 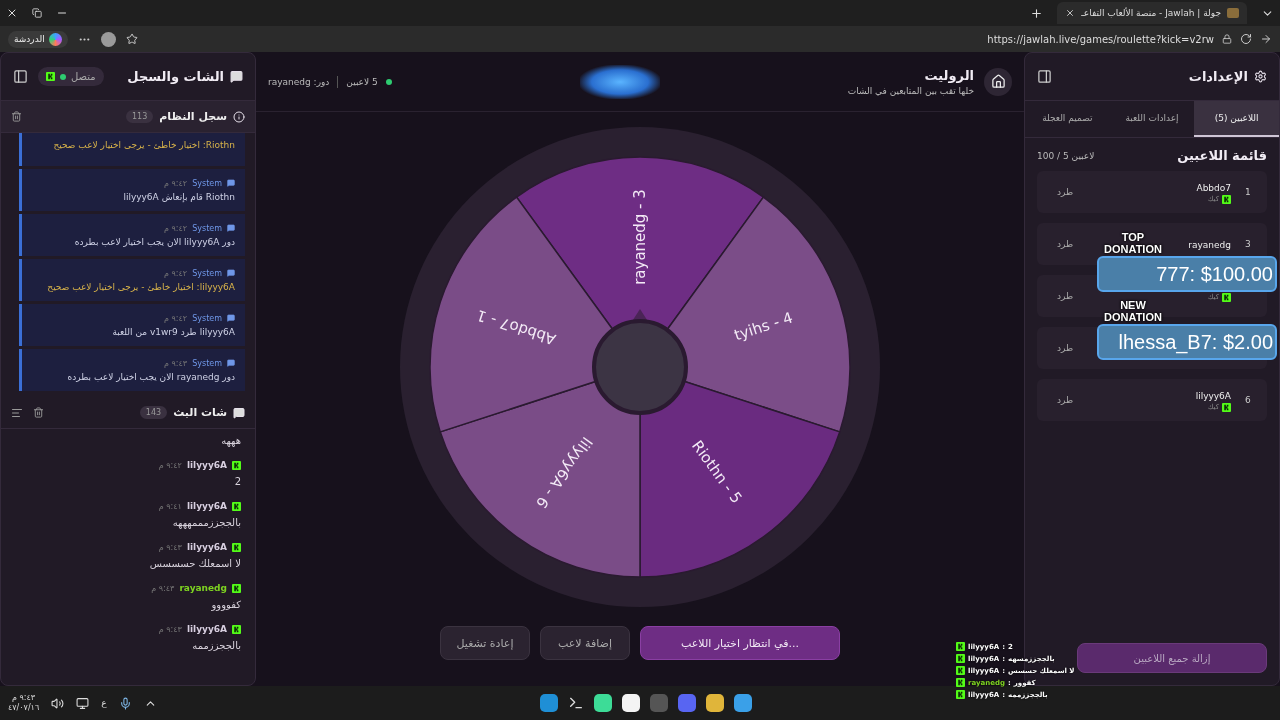 What do you see at coordinates (1222, 155) in the screenshot?
I see `list-title: قائمة اللاعبين` at bounding box center [1222, 155].